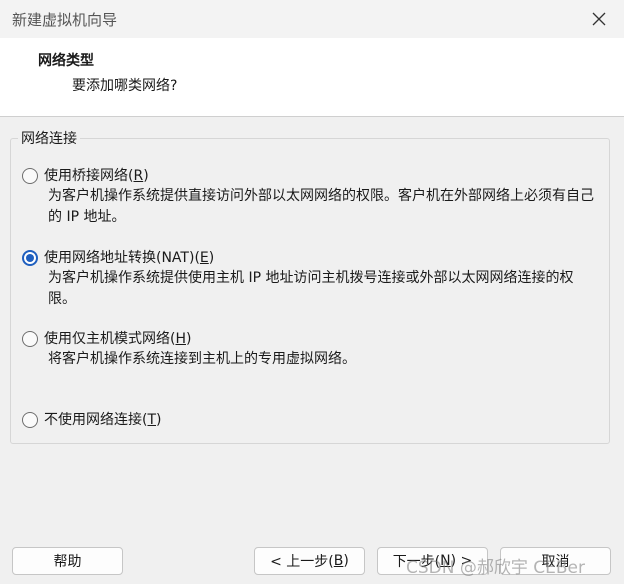 This screenshot has height=584, width=624. Describe the element at coordinates (67, 561) in the screenshot. I see `help-button: 帮助` at that location.